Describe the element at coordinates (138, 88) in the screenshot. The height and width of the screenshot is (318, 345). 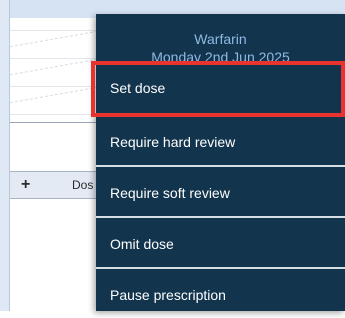
I see `menu-item-label: Set dose` at that location.